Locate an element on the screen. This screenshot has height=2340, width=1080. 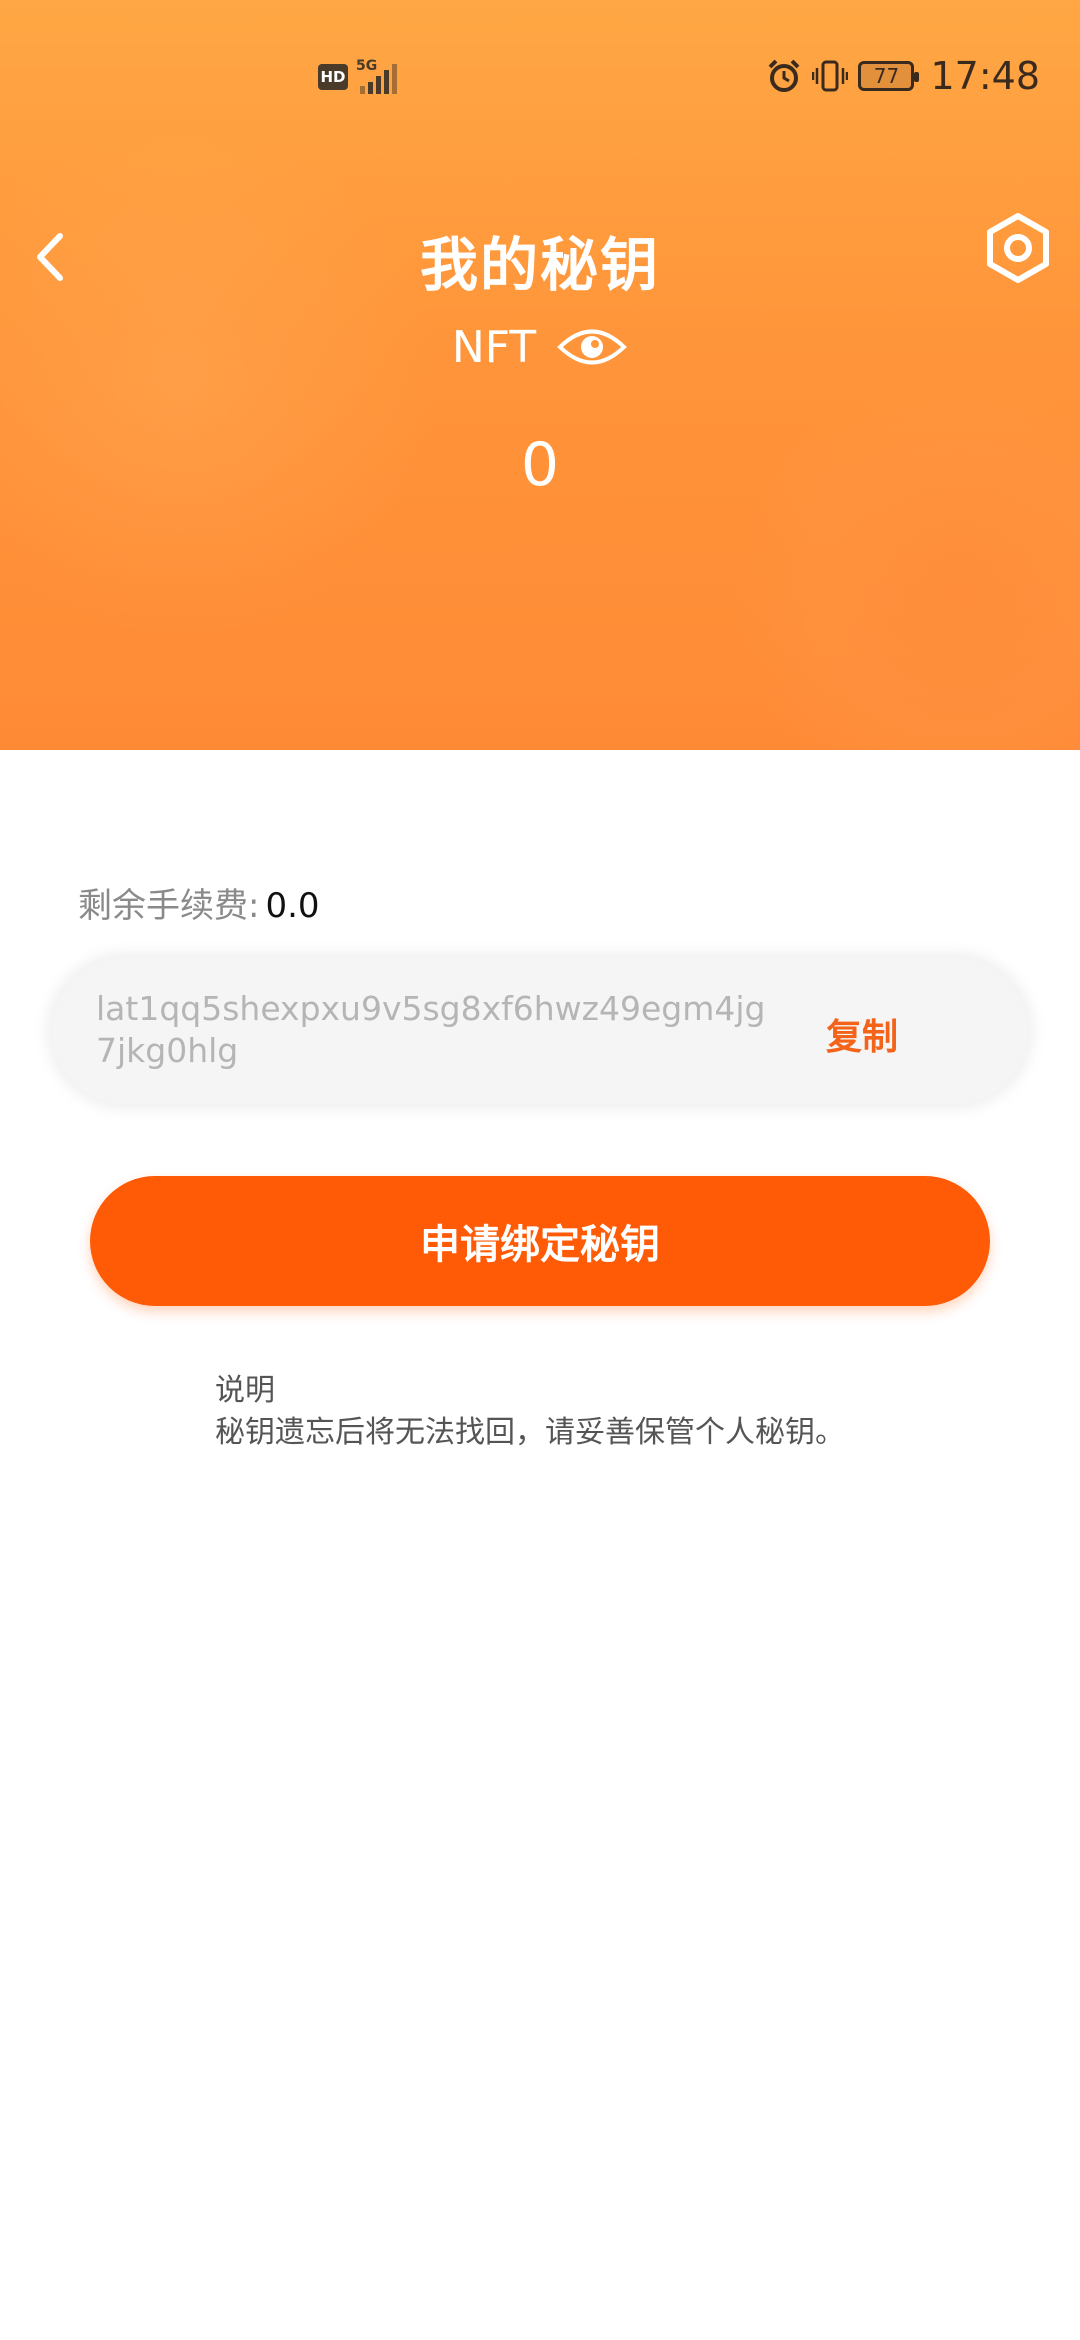
balance-value: 0 is located at coordinates (540, 465).